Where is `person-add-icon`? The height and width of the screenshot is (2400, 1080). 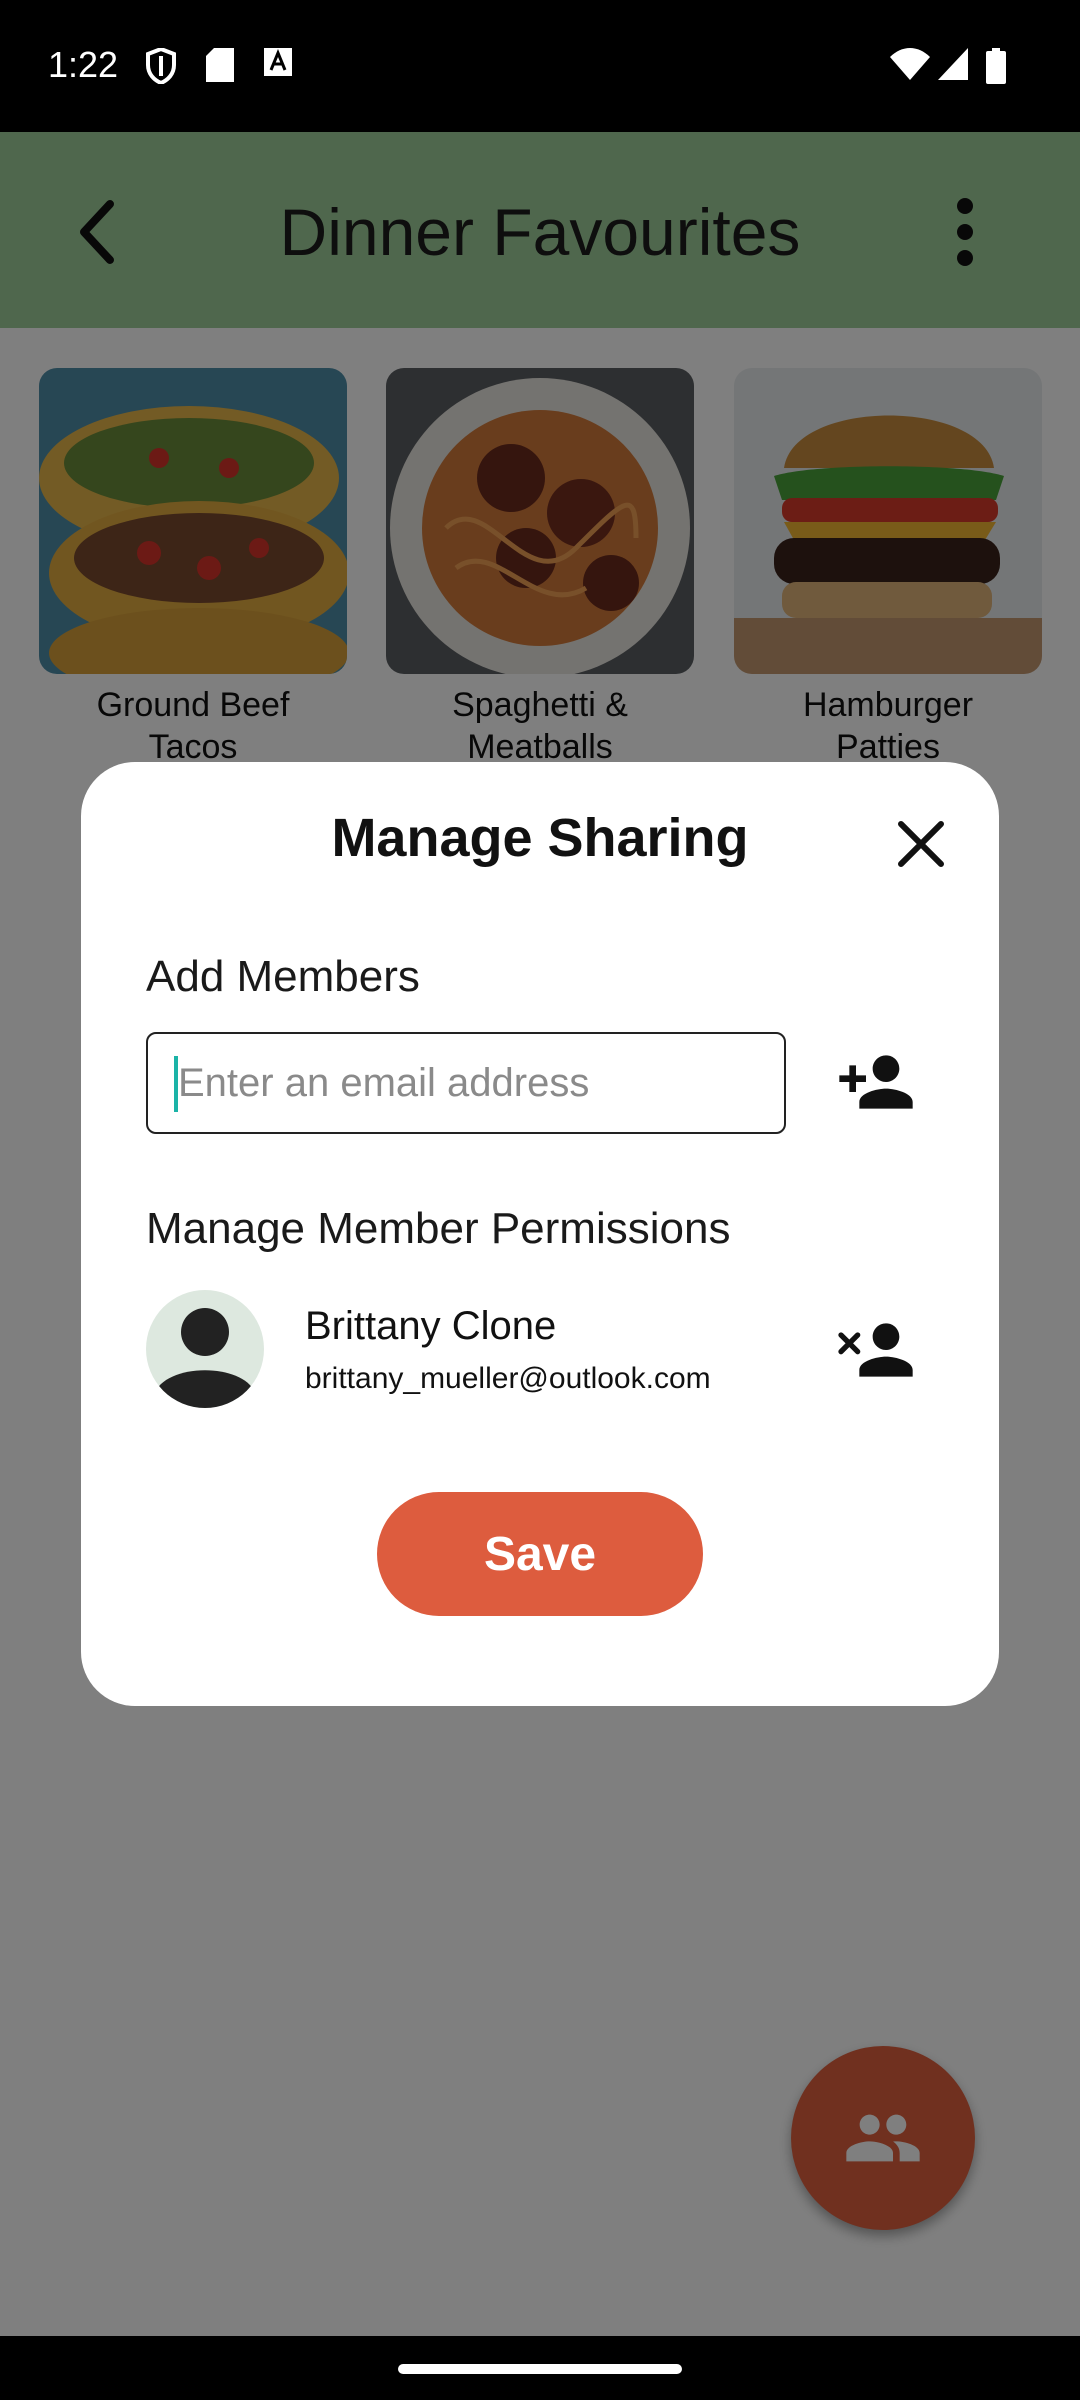 person-add-icon is located at coordinates (876, 1082).